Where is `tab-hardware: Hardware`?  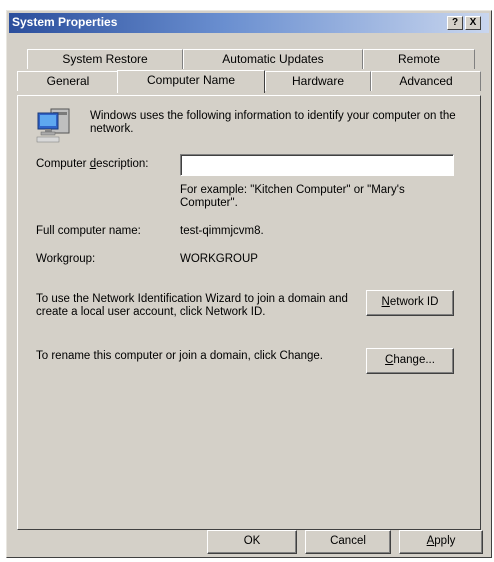
tab-hardware: Hardware is located at coordinates (318, 81).